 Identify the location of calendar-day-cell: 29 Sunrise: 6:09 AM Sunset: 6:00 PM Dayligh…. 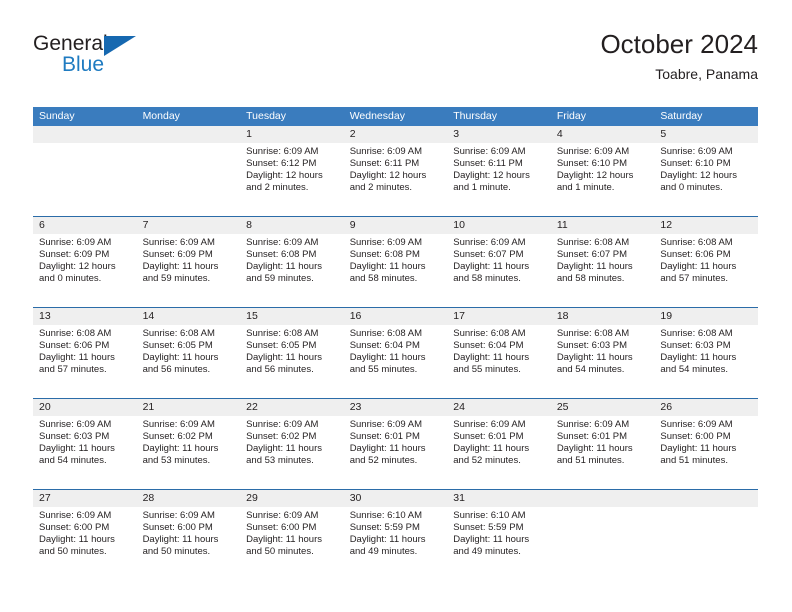
(292, 535).